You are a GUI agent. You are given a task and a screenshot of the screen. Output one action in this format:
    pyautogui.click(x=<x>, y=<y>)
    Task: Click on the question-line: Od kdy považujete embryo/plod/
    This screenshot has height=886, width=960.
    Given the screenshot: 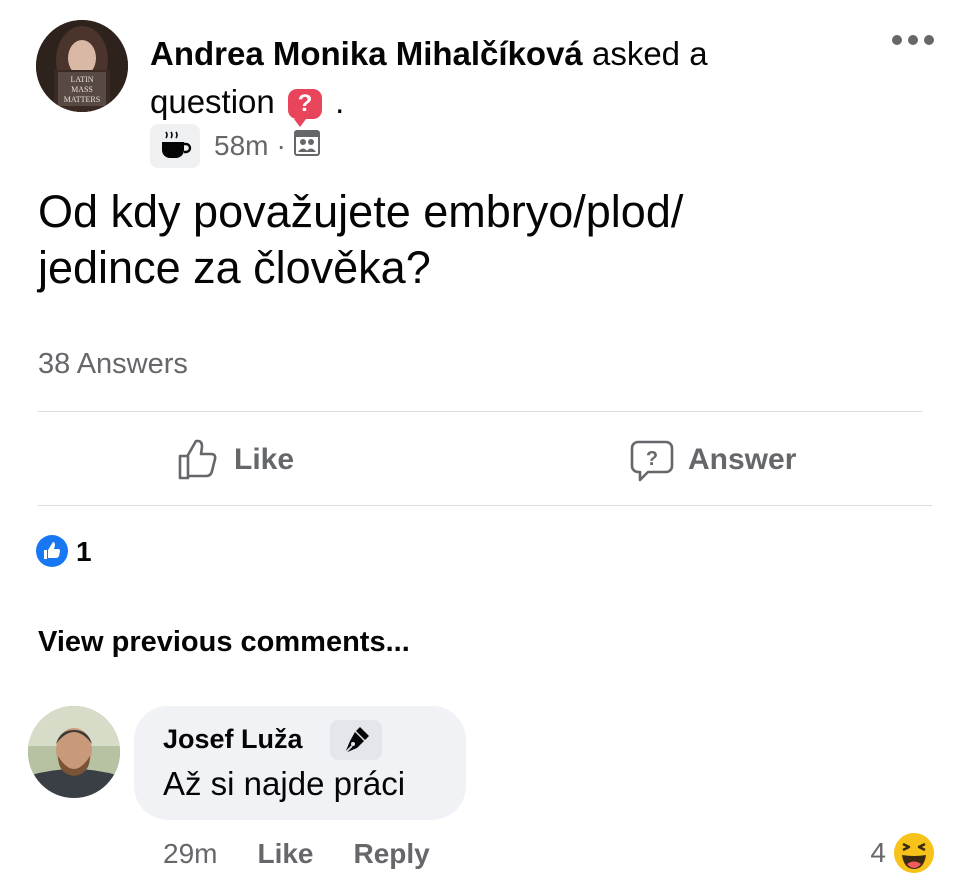 What is the action you would take?
    pyautogui.click(x=361, y=211)
    